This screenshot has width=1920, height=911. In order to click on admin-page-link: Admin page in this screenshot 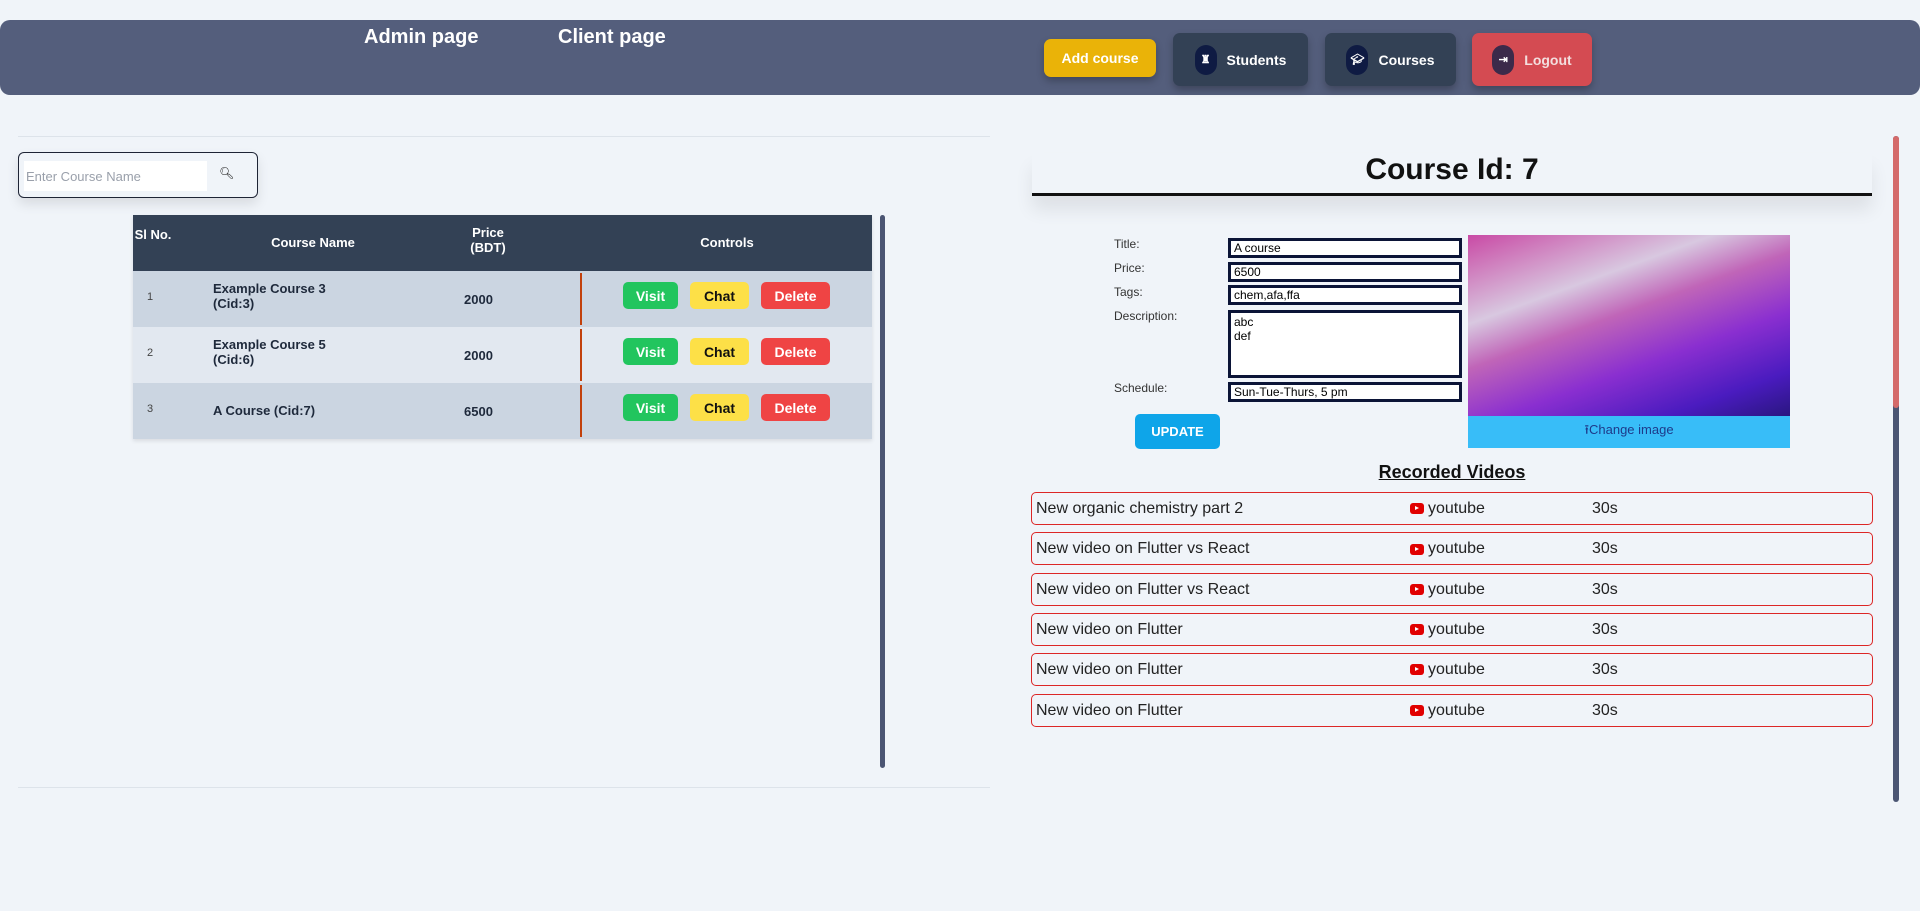, I will do `click(421, 37)`.